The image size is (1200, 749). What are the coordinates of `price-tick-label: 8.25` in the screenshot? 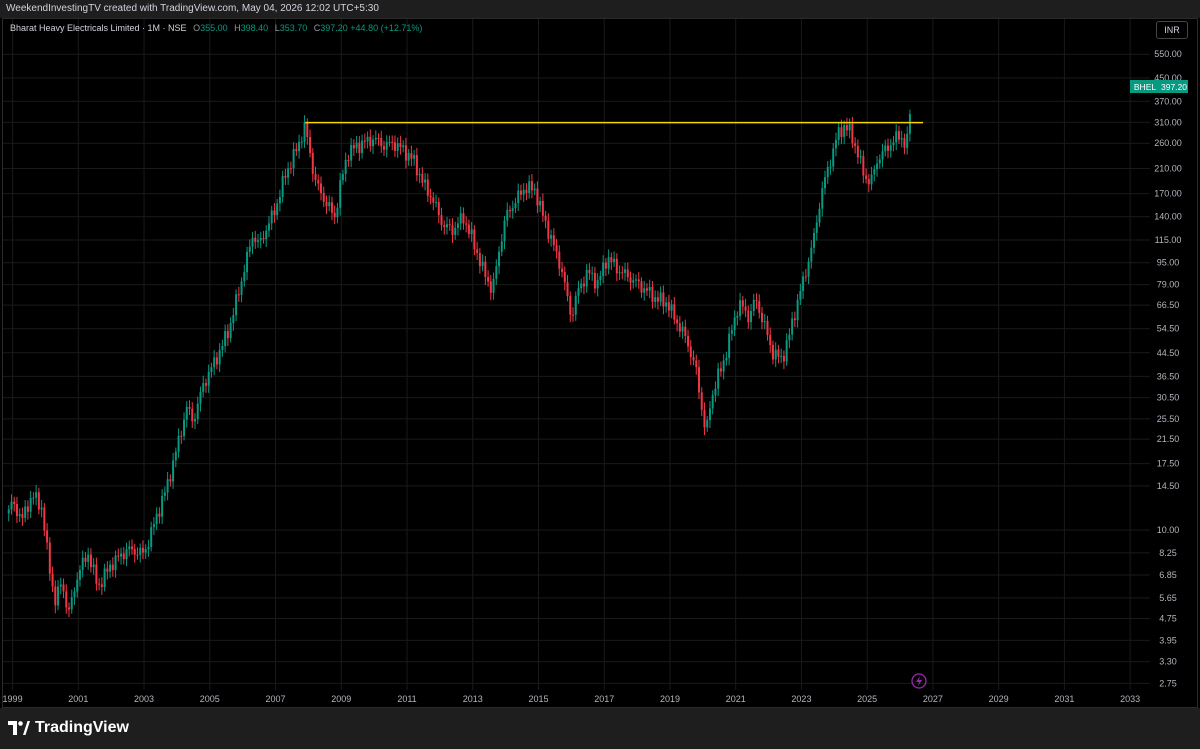 It's located at (1168, 553).